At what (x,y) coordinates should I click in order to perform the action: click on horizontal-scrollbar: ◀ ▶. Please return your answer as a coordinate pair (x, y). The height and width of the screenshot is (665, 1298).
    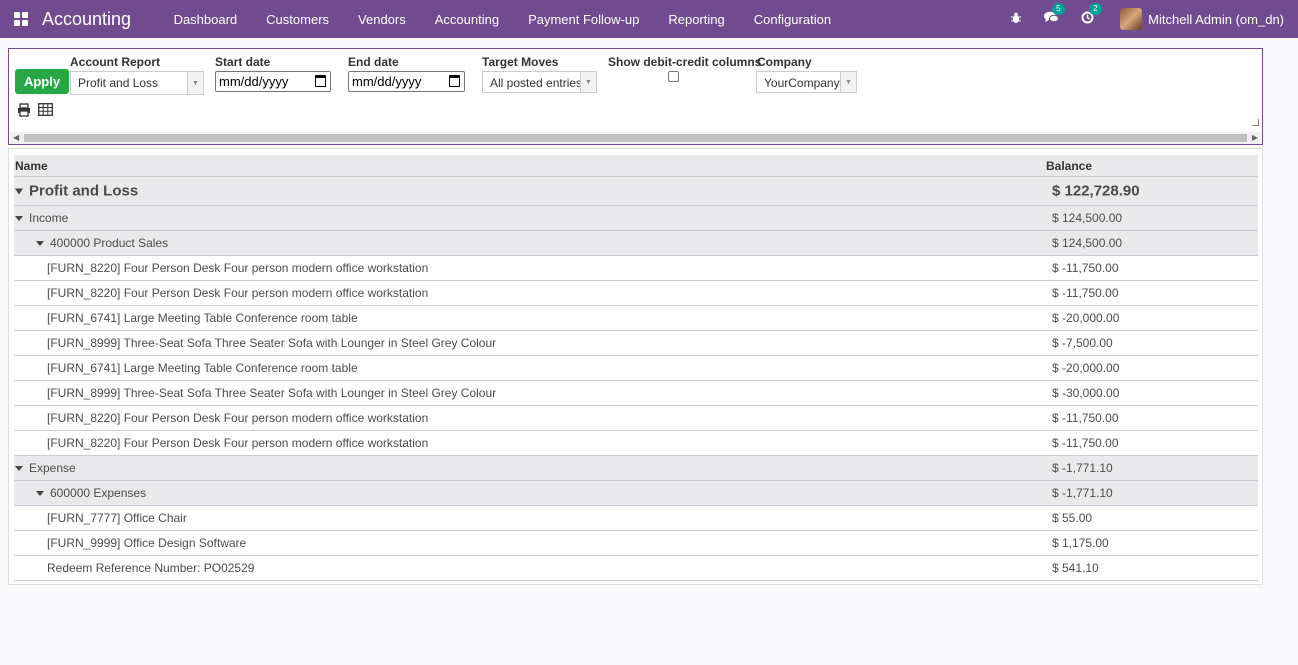
    Looking at the image, I should click on (635, 138).